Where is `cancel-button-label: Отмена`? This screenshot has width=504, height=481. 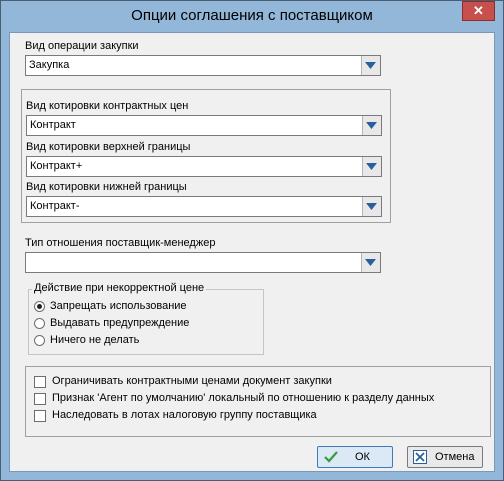
cancel-button-label: Отмена is located at coordinates (455, 457).